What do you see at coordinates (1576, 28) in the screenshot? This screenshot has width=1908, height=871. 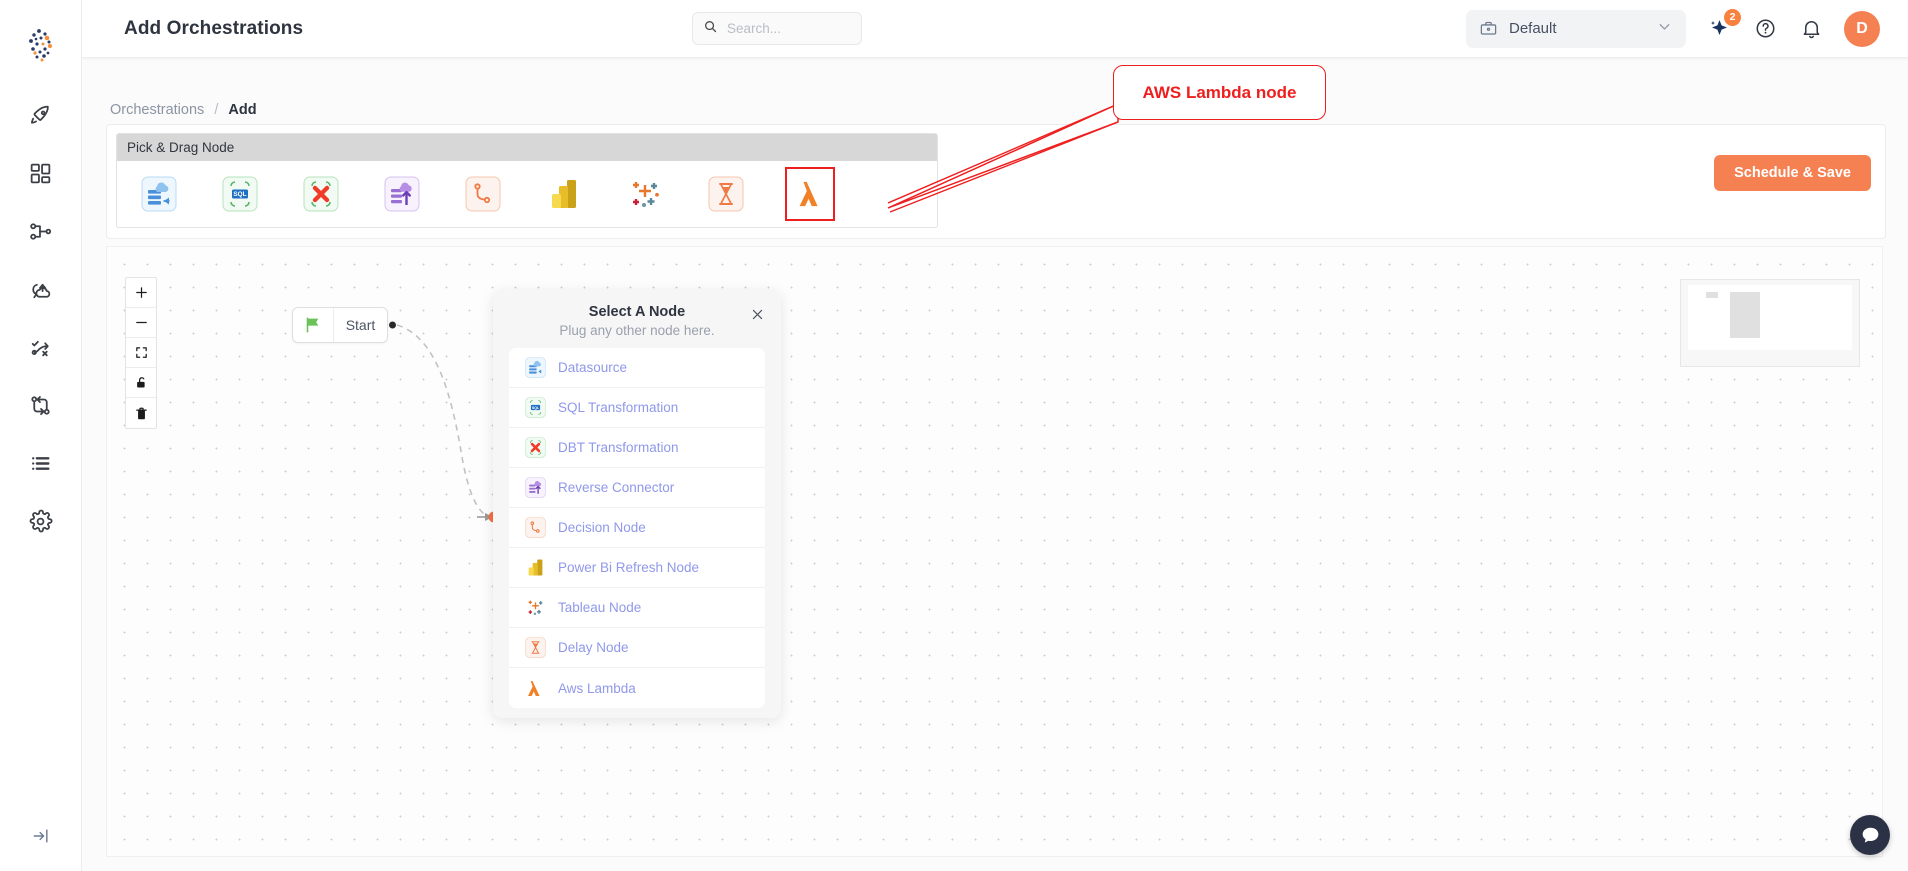 I see `workspace-selector: Default` at bounding box center [1576, 28].